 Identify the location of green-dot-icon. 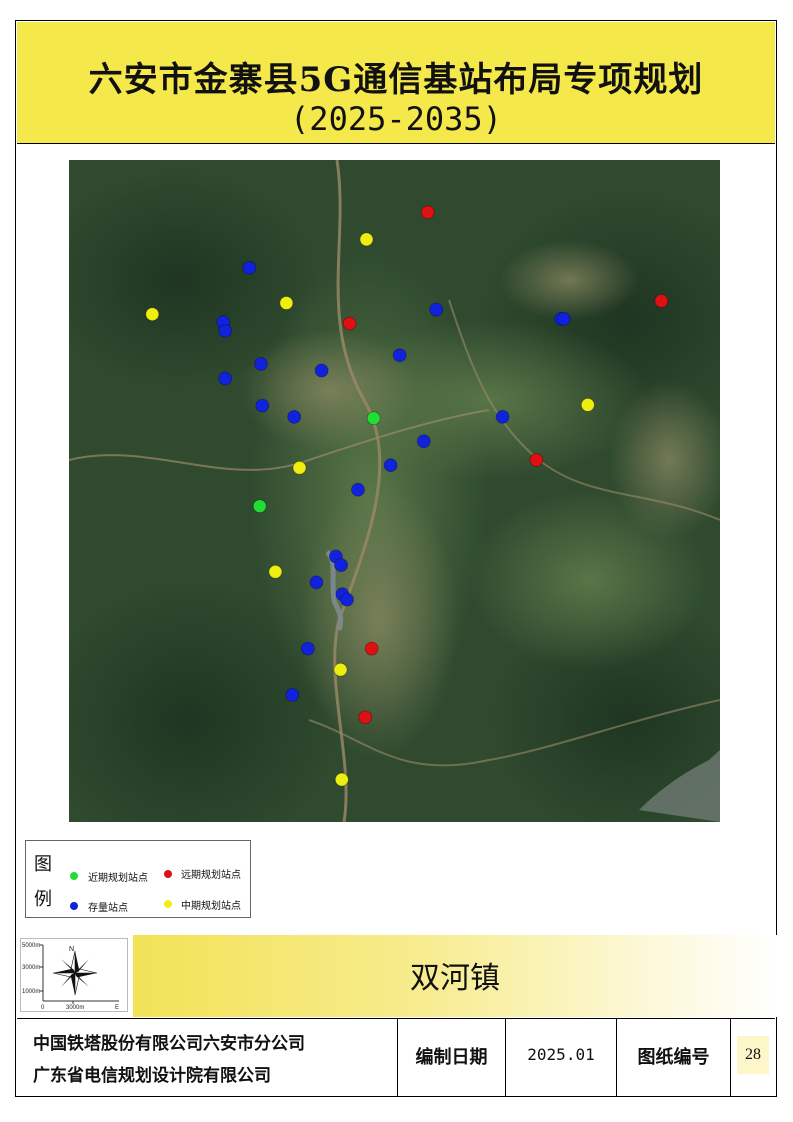
(74, 876).